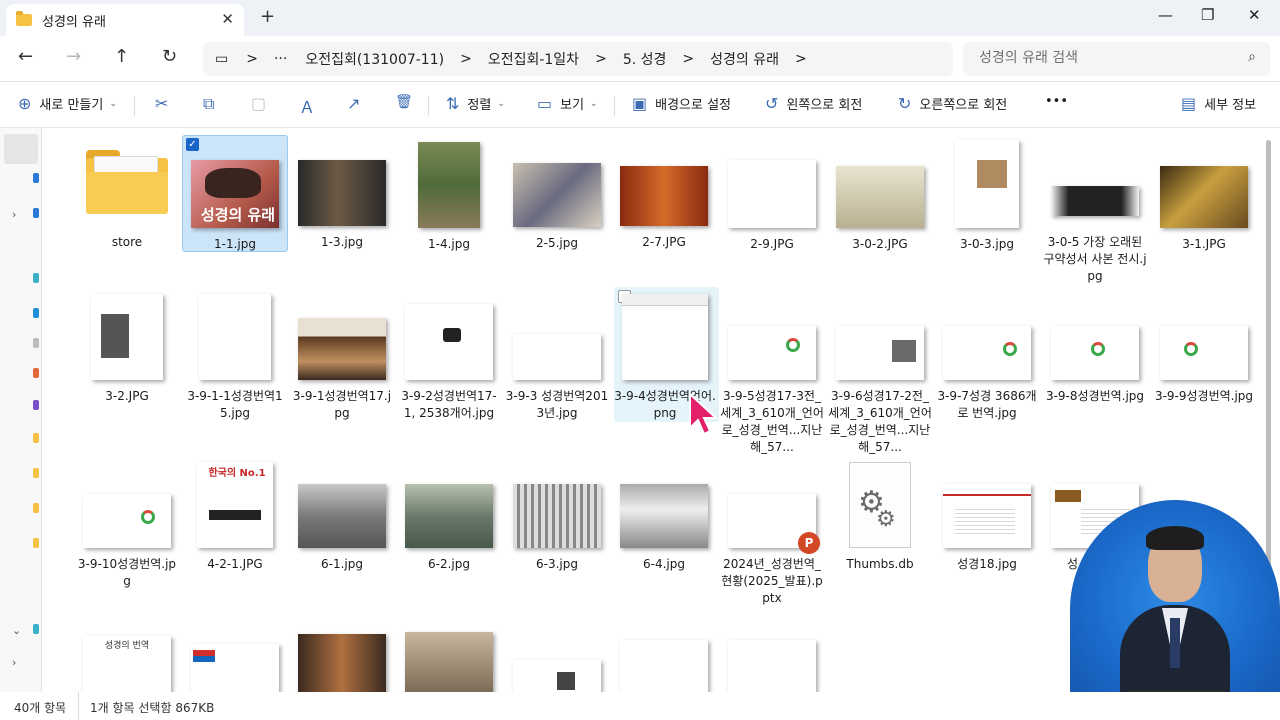  Describe the element at coordinates (449, 197) in the screenshot. I see `file-item-1-4: 1-4.jpg` at that location.